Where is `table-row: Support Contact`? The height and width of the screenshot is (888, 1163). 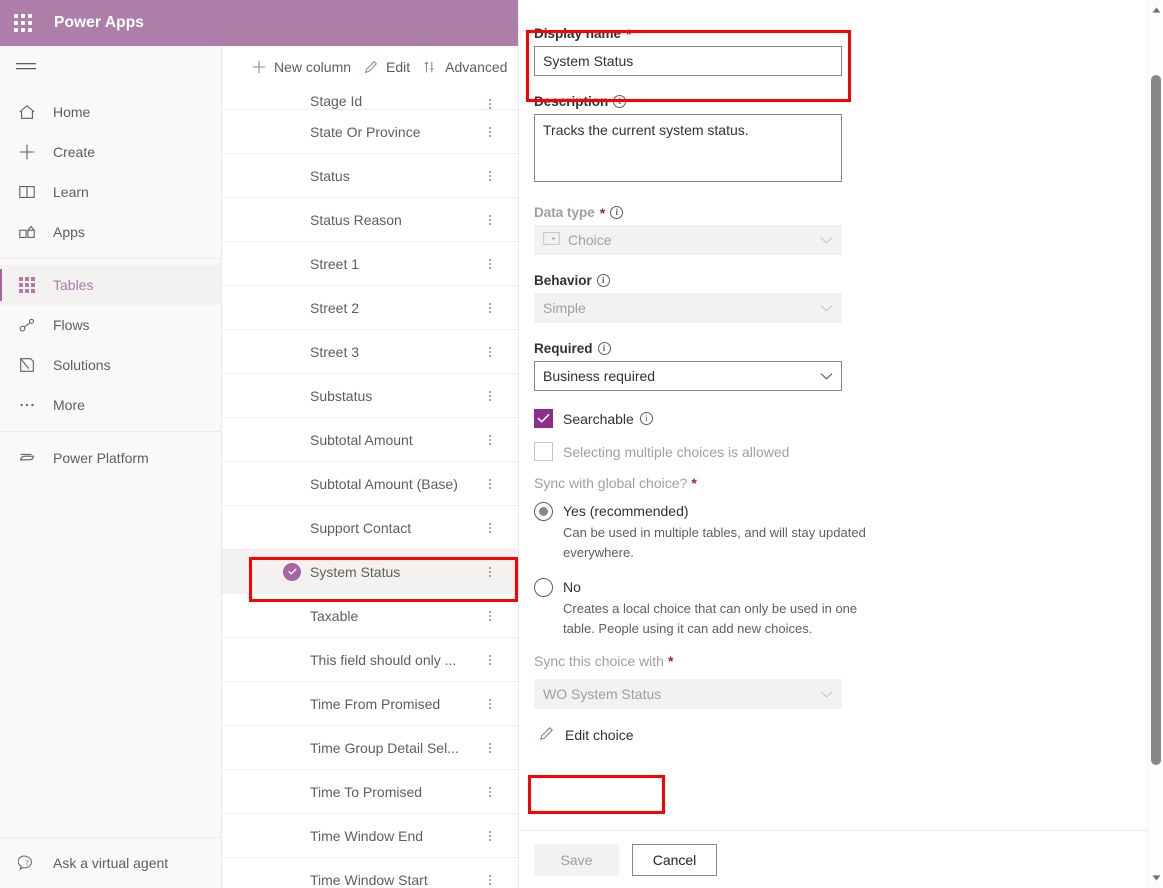
table-row: Support Contact is located at coordinates (370, 528).